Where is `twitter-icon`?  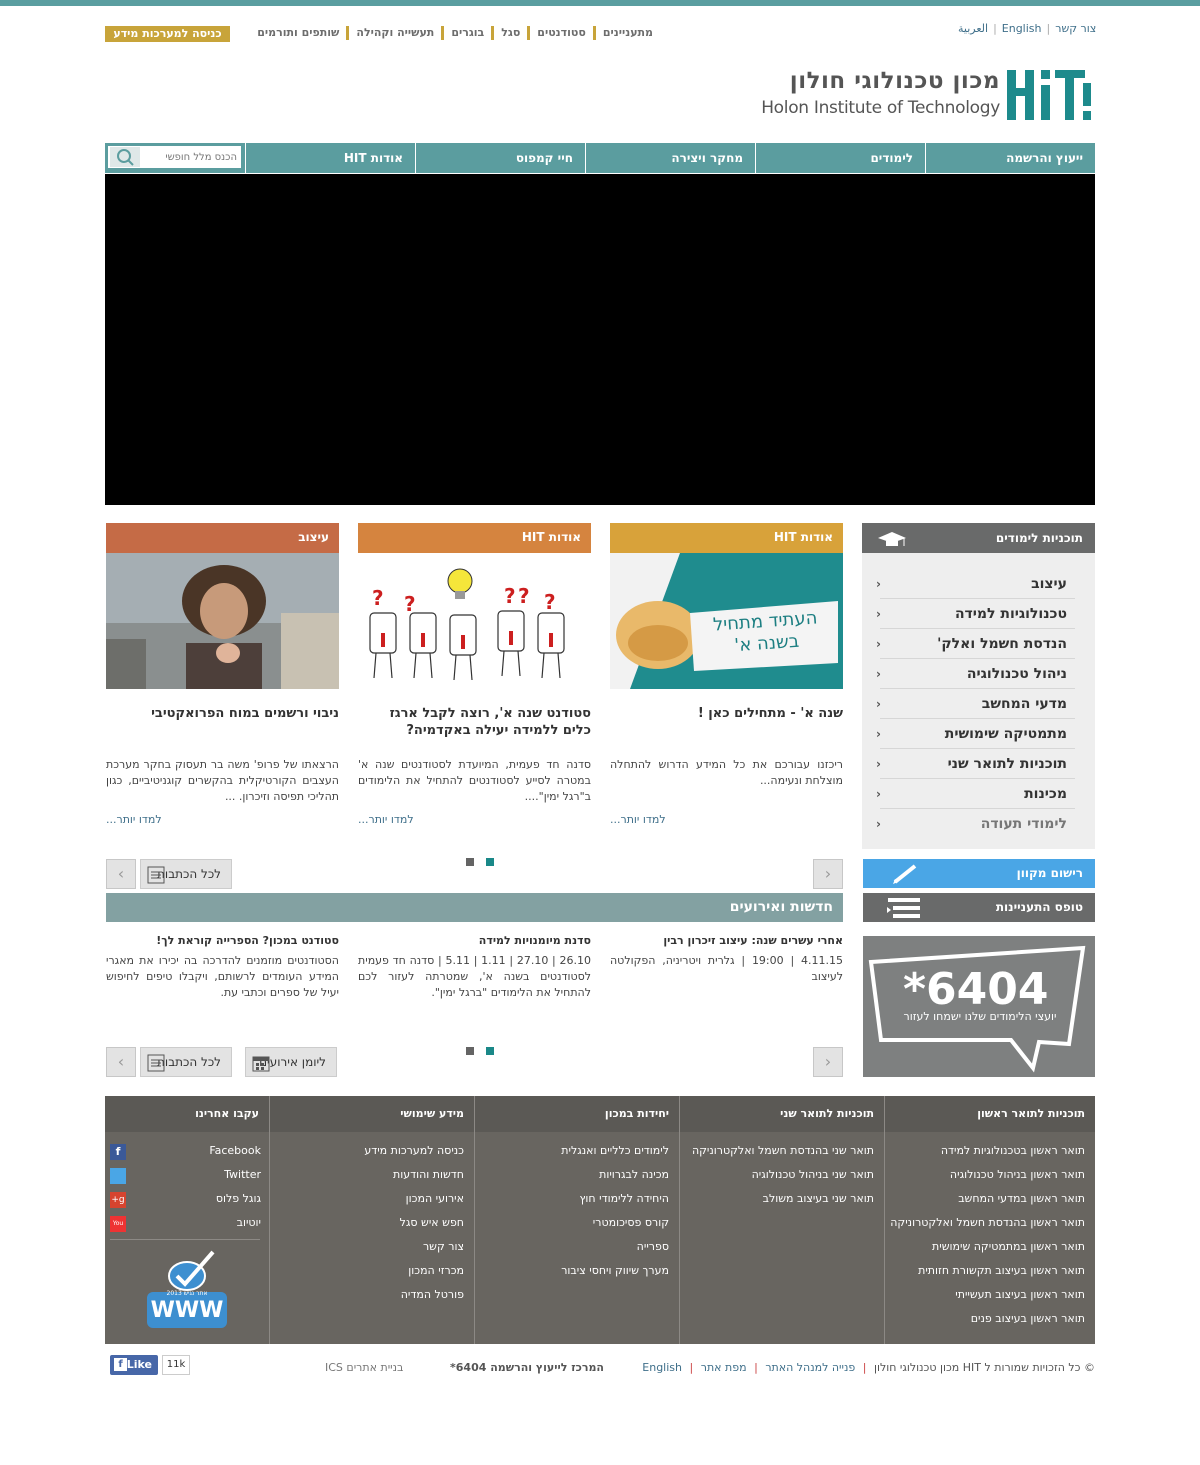
twitter-icon is located at coordinates (118, 1176).